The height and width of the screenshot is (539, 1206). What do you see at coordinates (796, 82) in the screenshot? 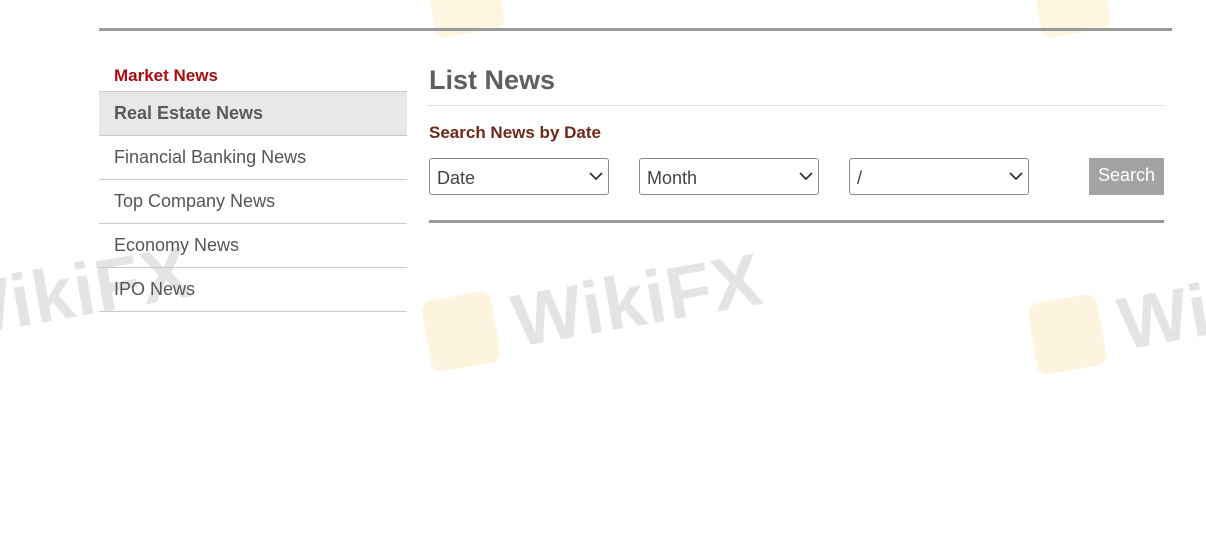
I see `page-title: List News` at bounding box center [796, 82].